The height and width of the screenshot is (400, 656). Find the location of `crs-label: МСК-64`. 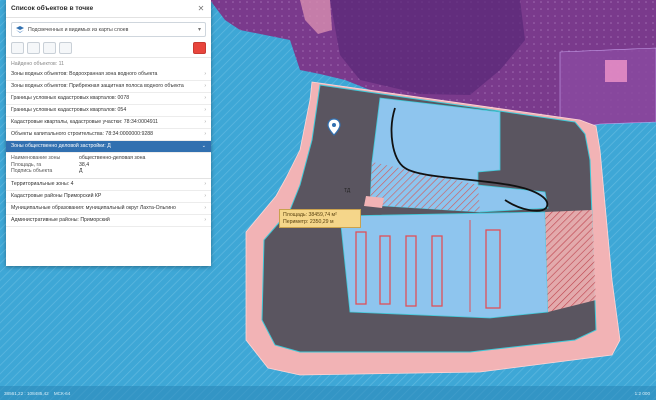

crs-label: МСК-64 is located at coordinates (62, 393).